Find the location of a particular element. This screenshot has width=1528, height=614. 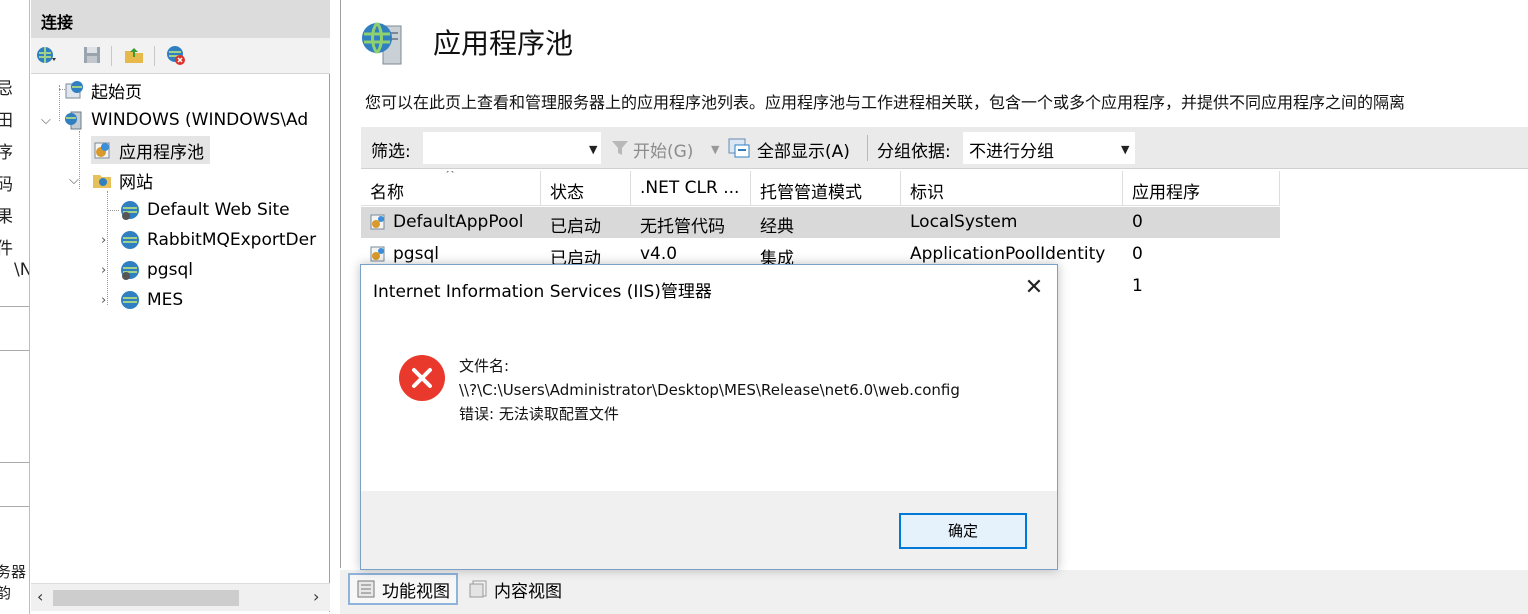

column-header-status: 状态 is located at coordinates (586, 188).